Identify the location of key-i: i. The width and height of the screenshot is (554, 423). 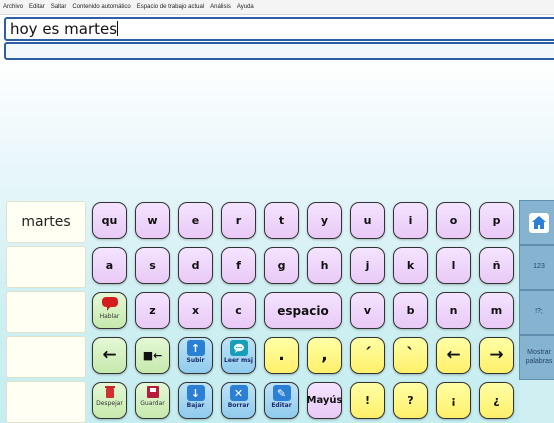
(410, 220).